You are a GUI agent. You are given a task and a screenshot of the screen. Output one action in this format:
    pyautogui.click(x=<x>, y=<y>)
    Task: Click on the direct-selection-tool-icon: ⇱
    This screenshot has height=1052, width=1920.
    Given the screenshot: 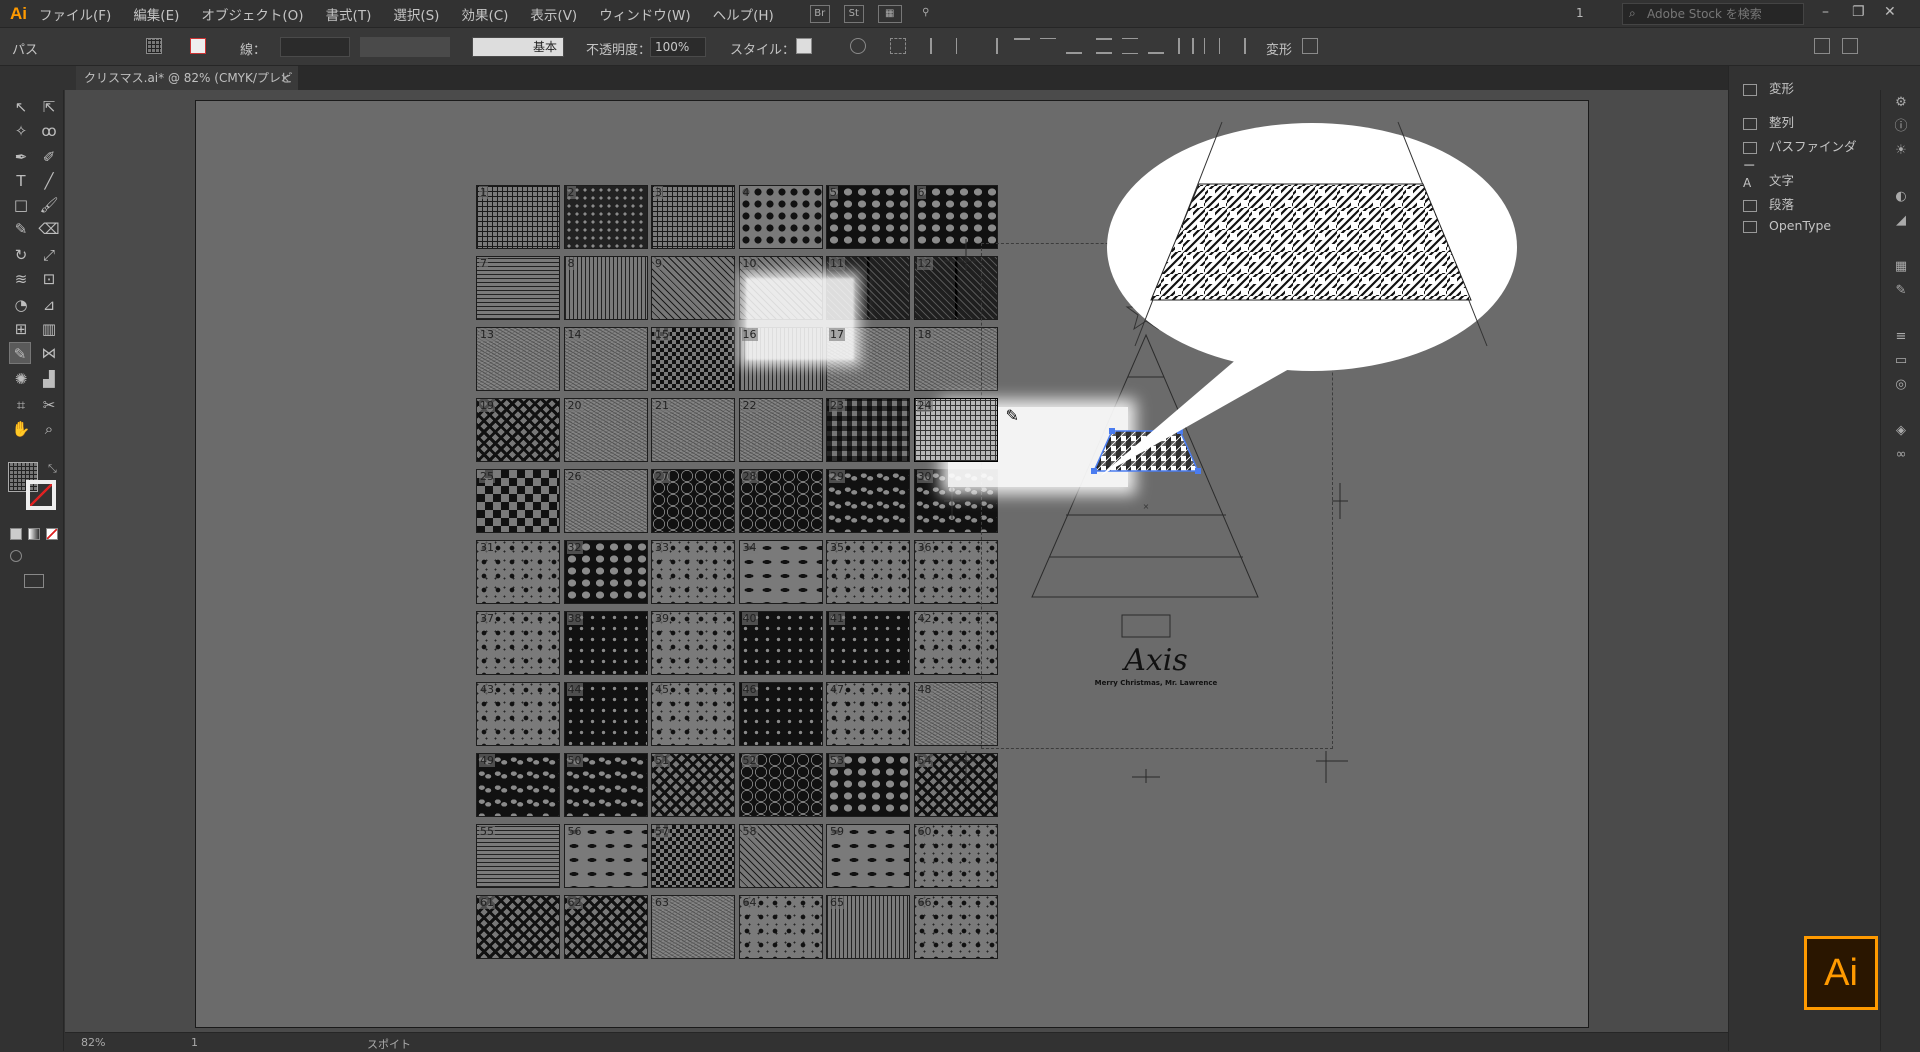 What is the action you would take?
    pyautogui.click(x=49, y=107)
    